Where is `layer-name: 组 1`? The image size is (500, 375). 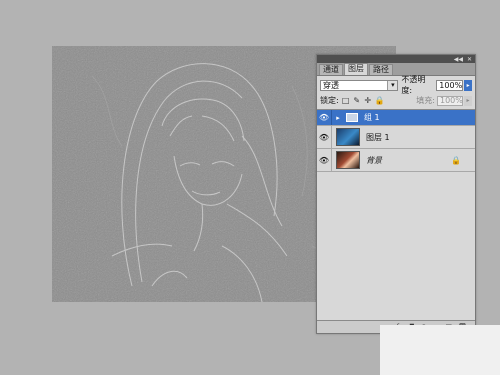
layer-name: 组 1 is located at coordinates (372, 117).